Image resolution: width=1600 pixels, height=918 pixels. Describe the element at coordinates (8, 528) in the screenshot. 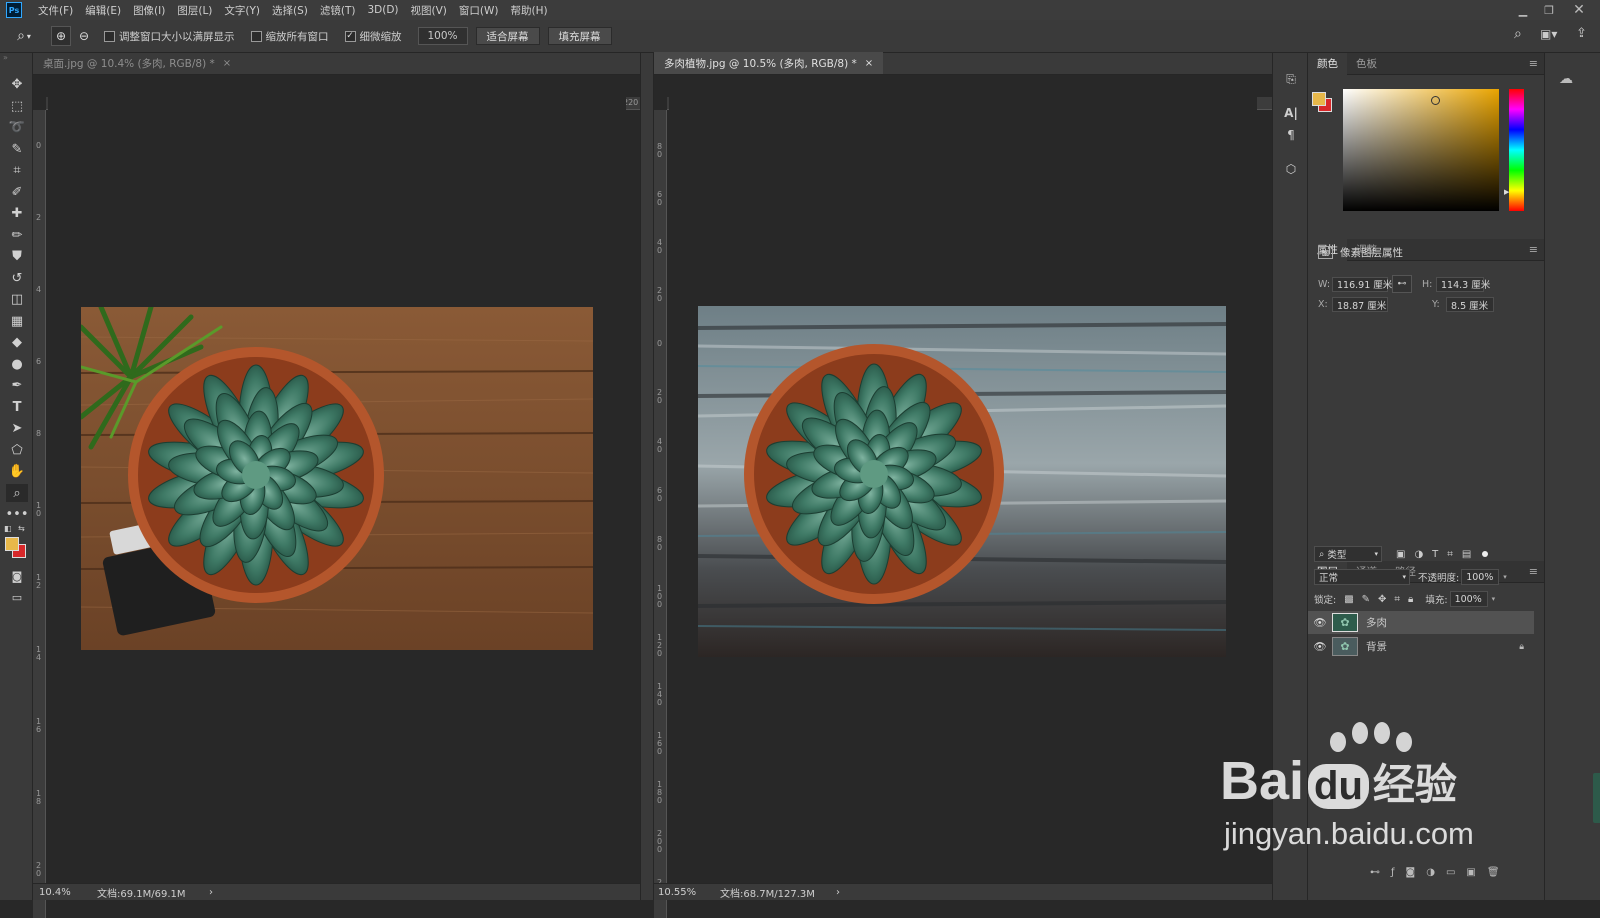

I see `default-colors-icon: ◧` at that location.